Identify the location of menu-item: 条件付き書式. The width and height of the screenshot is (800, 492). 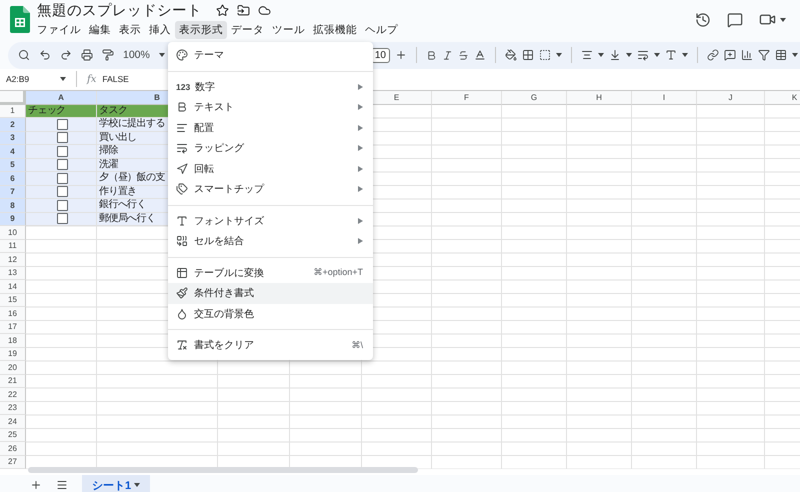
(270, 293).